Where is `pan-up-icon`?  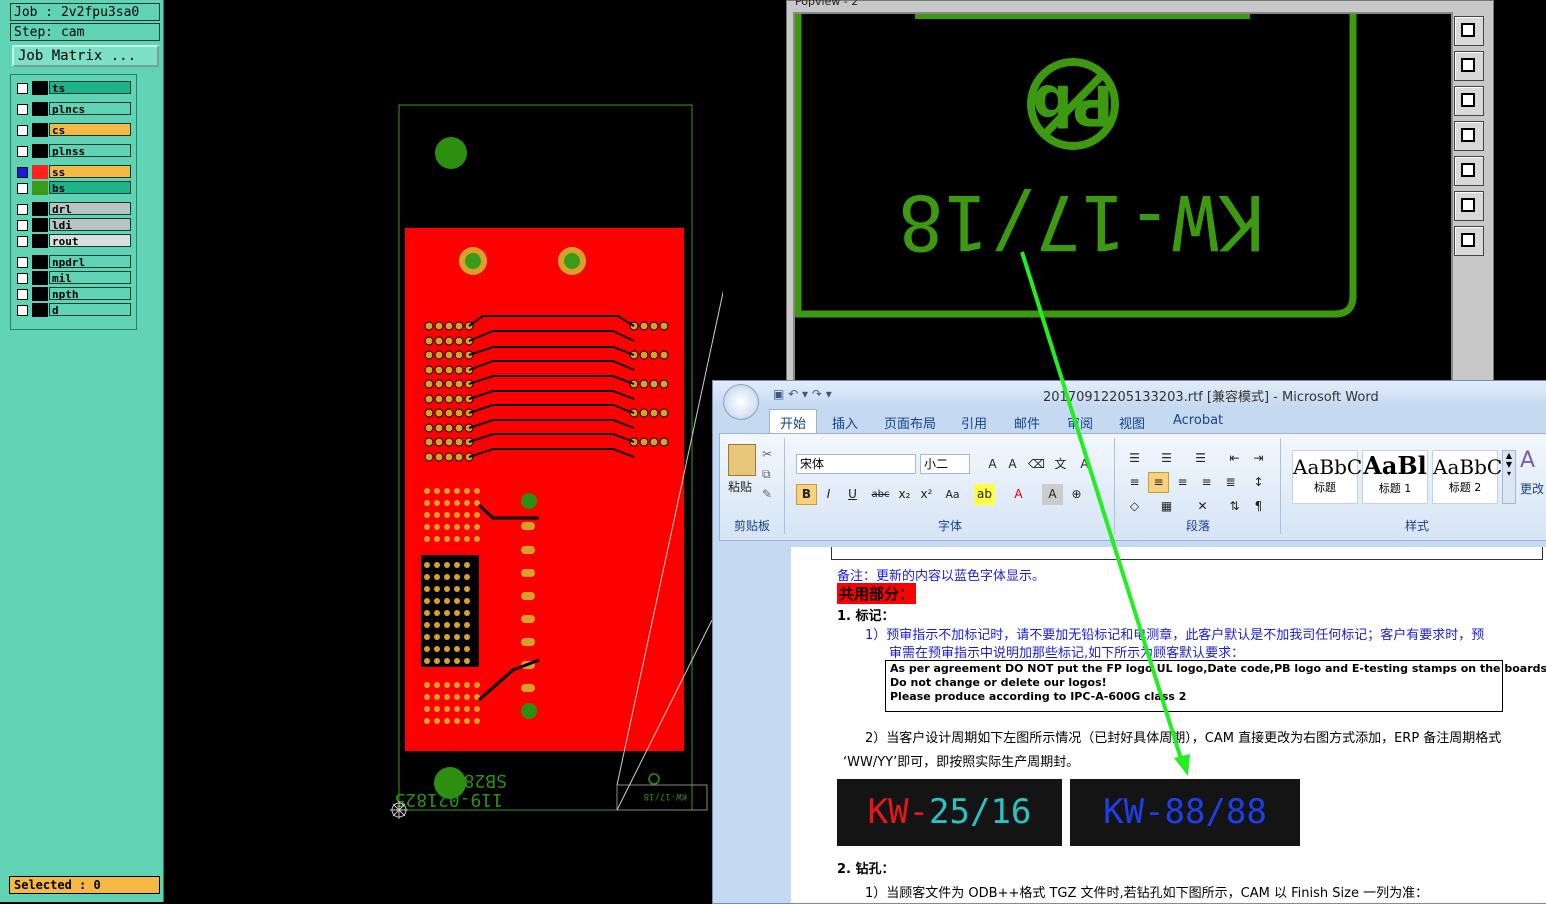 pan-up-icon is located at coordinates (1469, 66).